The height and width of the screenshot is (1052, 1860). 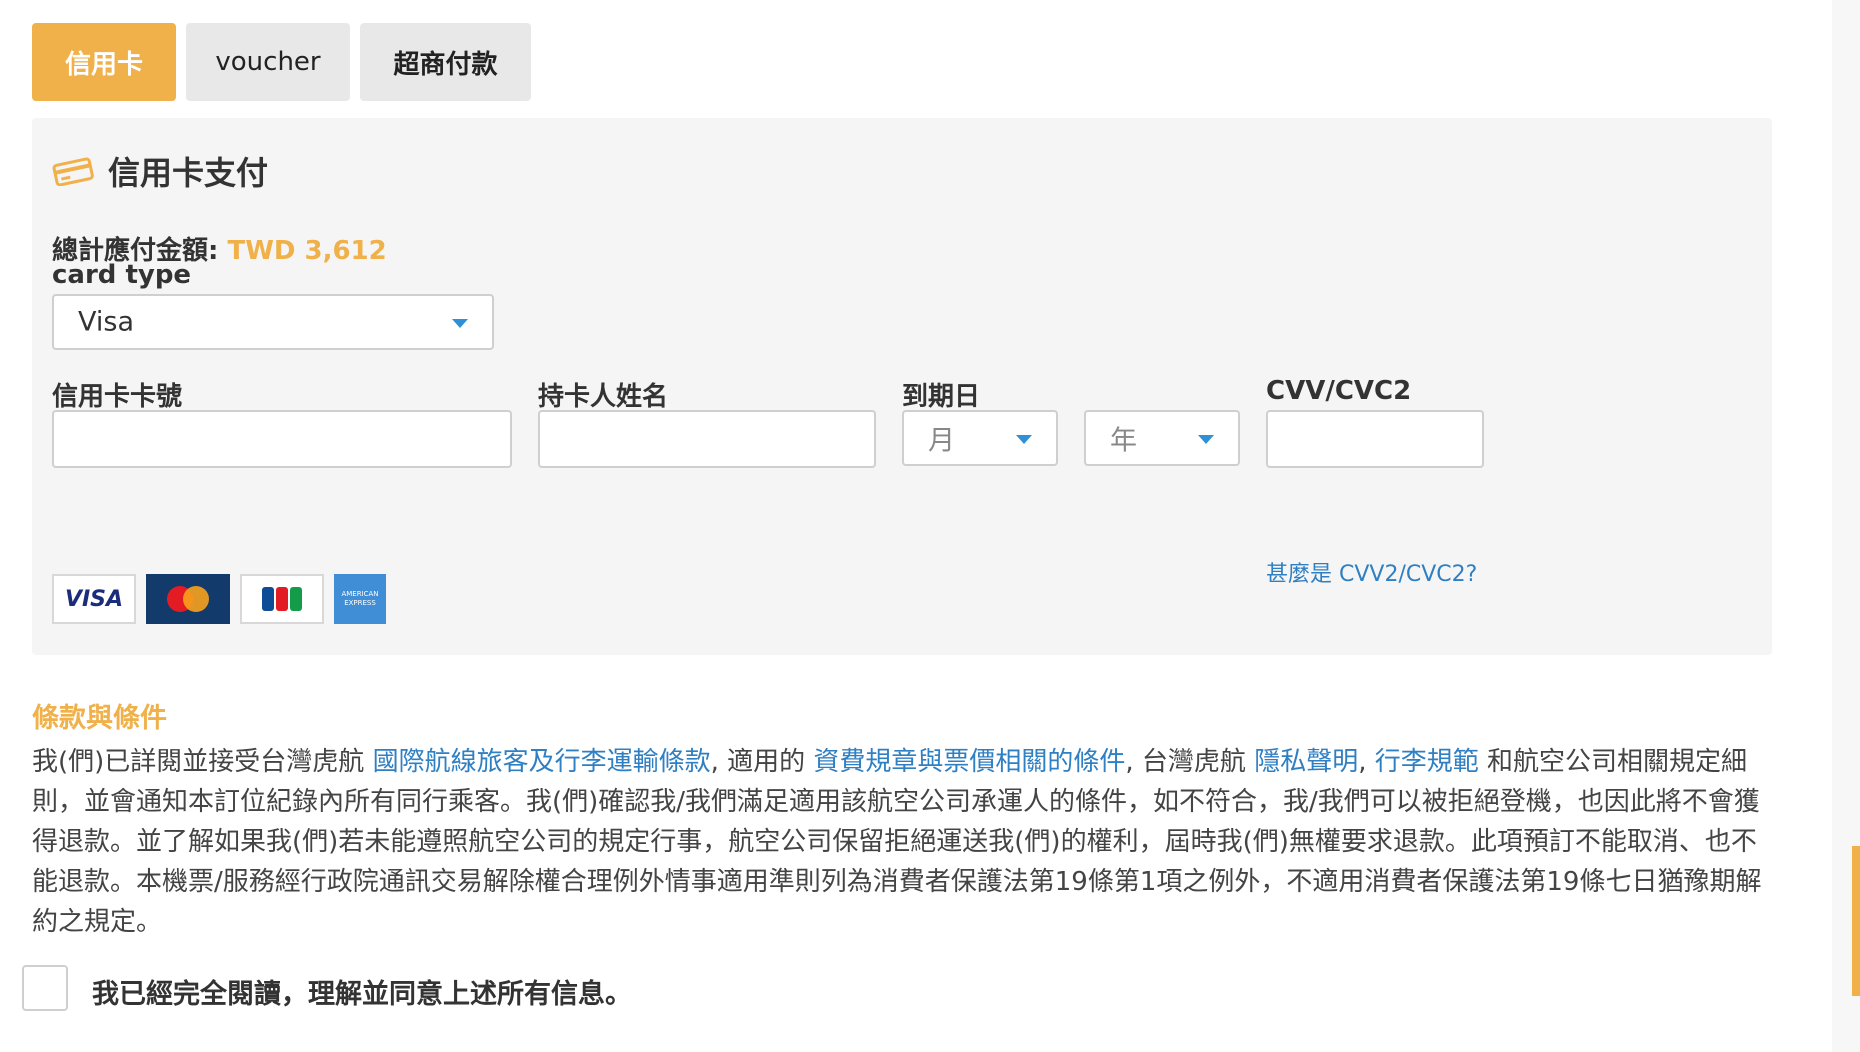 What do you see at coordinates (707, 439) in the screenshot?
I see `holder-name-input` at bounding box center [707, 439].